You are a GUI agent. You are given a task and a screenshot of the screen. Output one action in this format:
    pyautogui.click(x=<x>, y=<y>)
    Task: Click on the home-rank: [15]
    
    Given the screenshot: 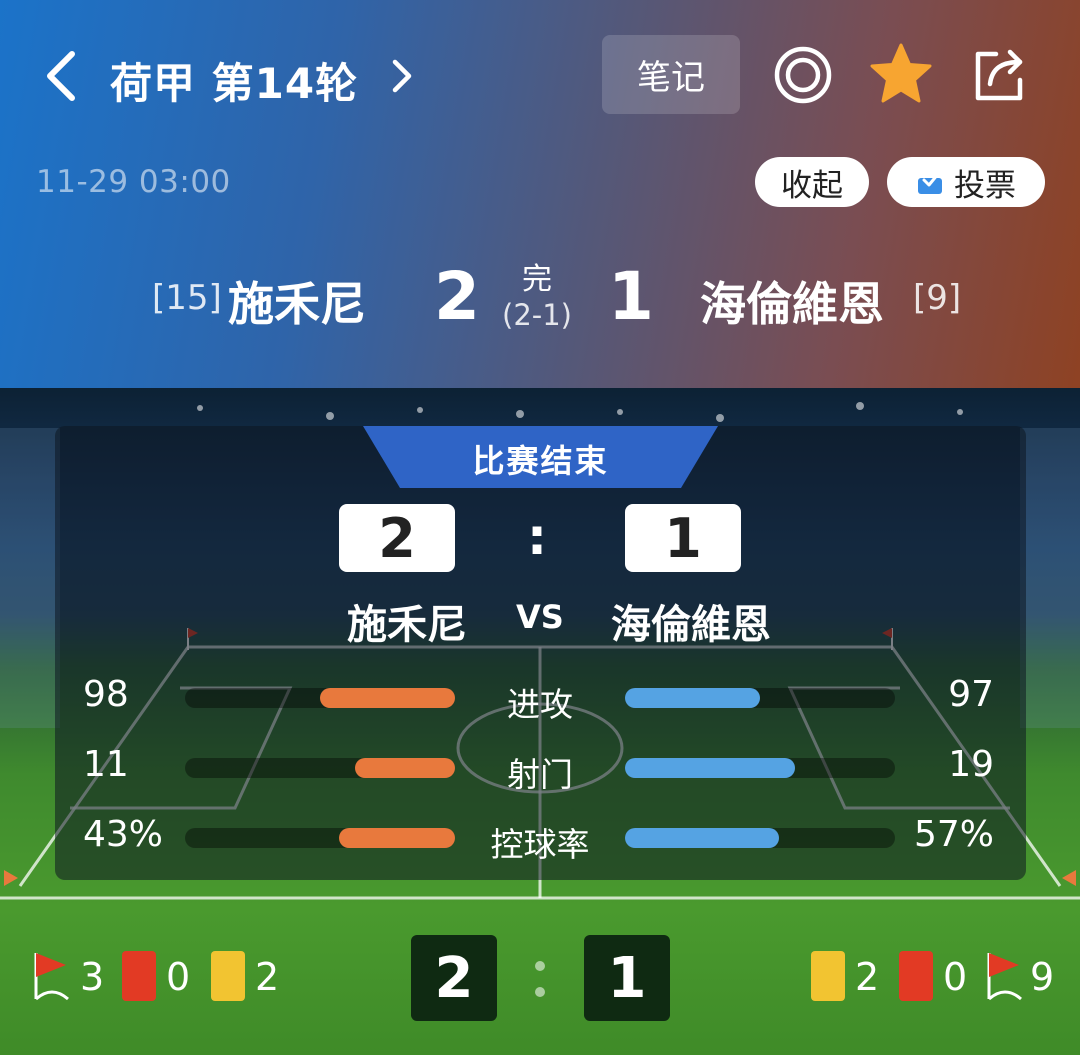 What is the action you would take?
    pyautogui.click(x=187, y=298)
    